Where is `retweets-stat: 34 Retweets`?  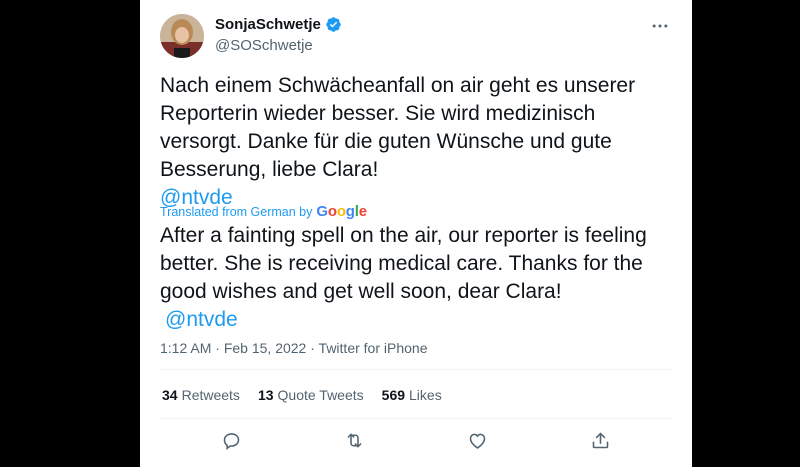
retweets-stat: 34 Retweets is located at coordinates (201, 395).